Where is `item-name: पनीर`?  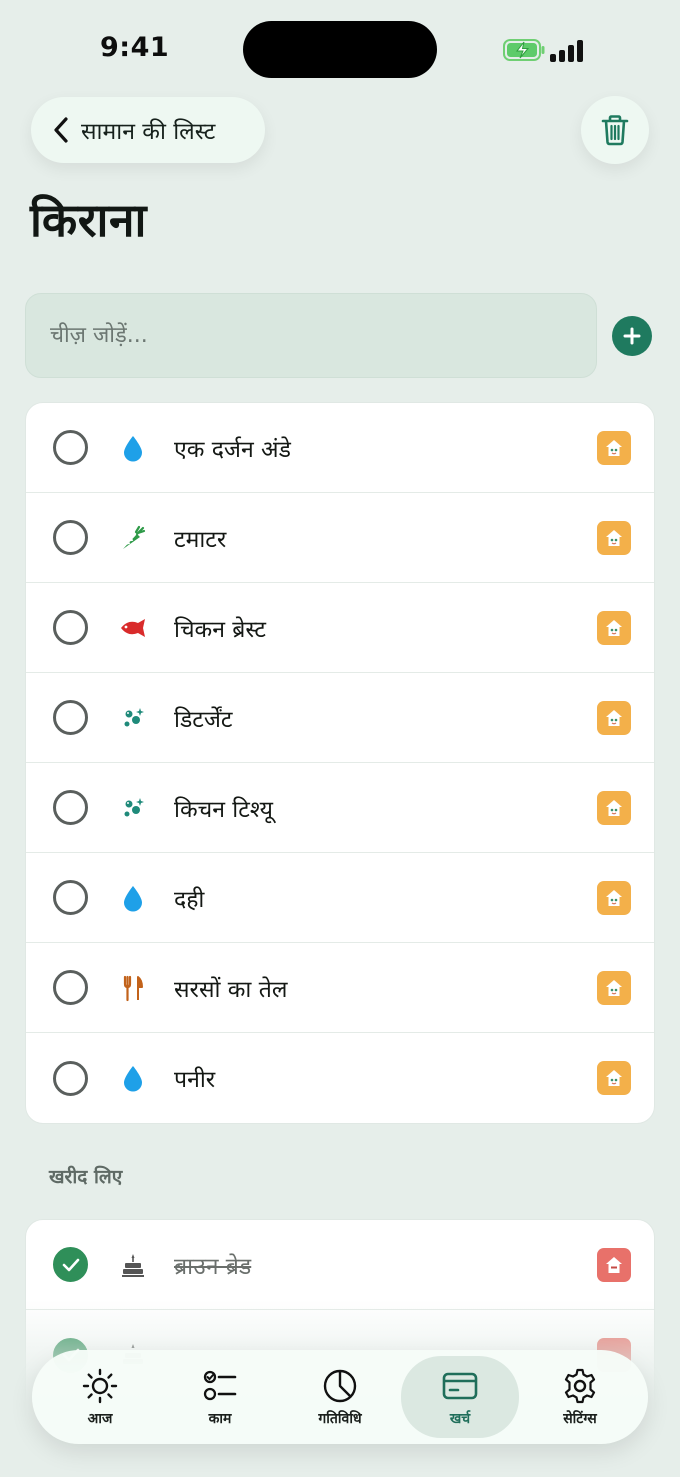 item-name: पनीर is located at coordinates (195, 1080).